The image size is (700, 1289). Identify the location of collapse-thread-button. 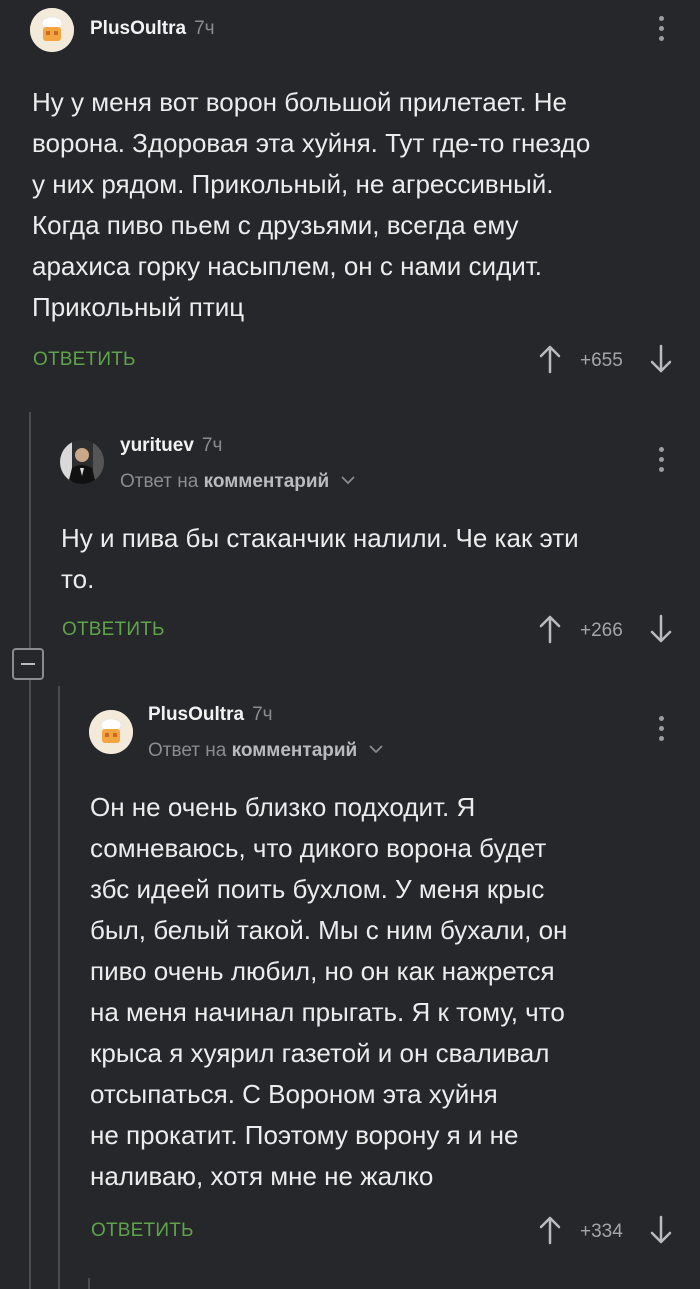
(28, 664).